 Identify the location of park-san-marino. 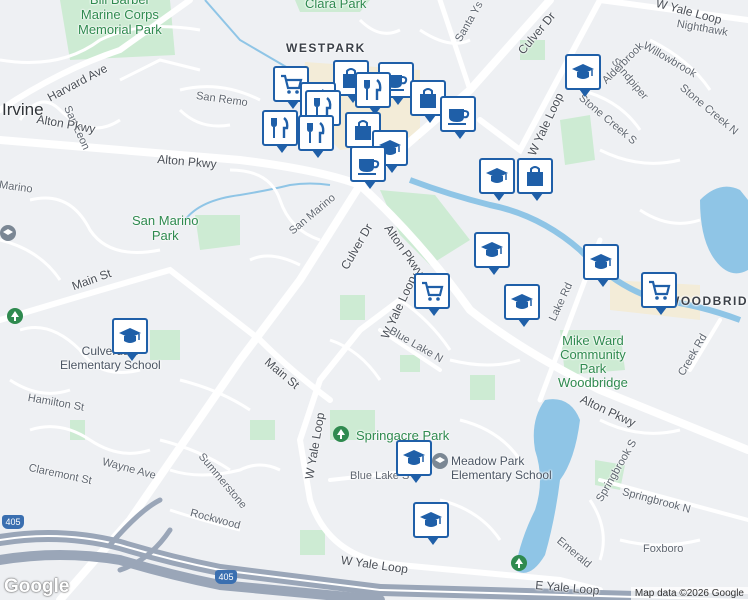
(217, 232).